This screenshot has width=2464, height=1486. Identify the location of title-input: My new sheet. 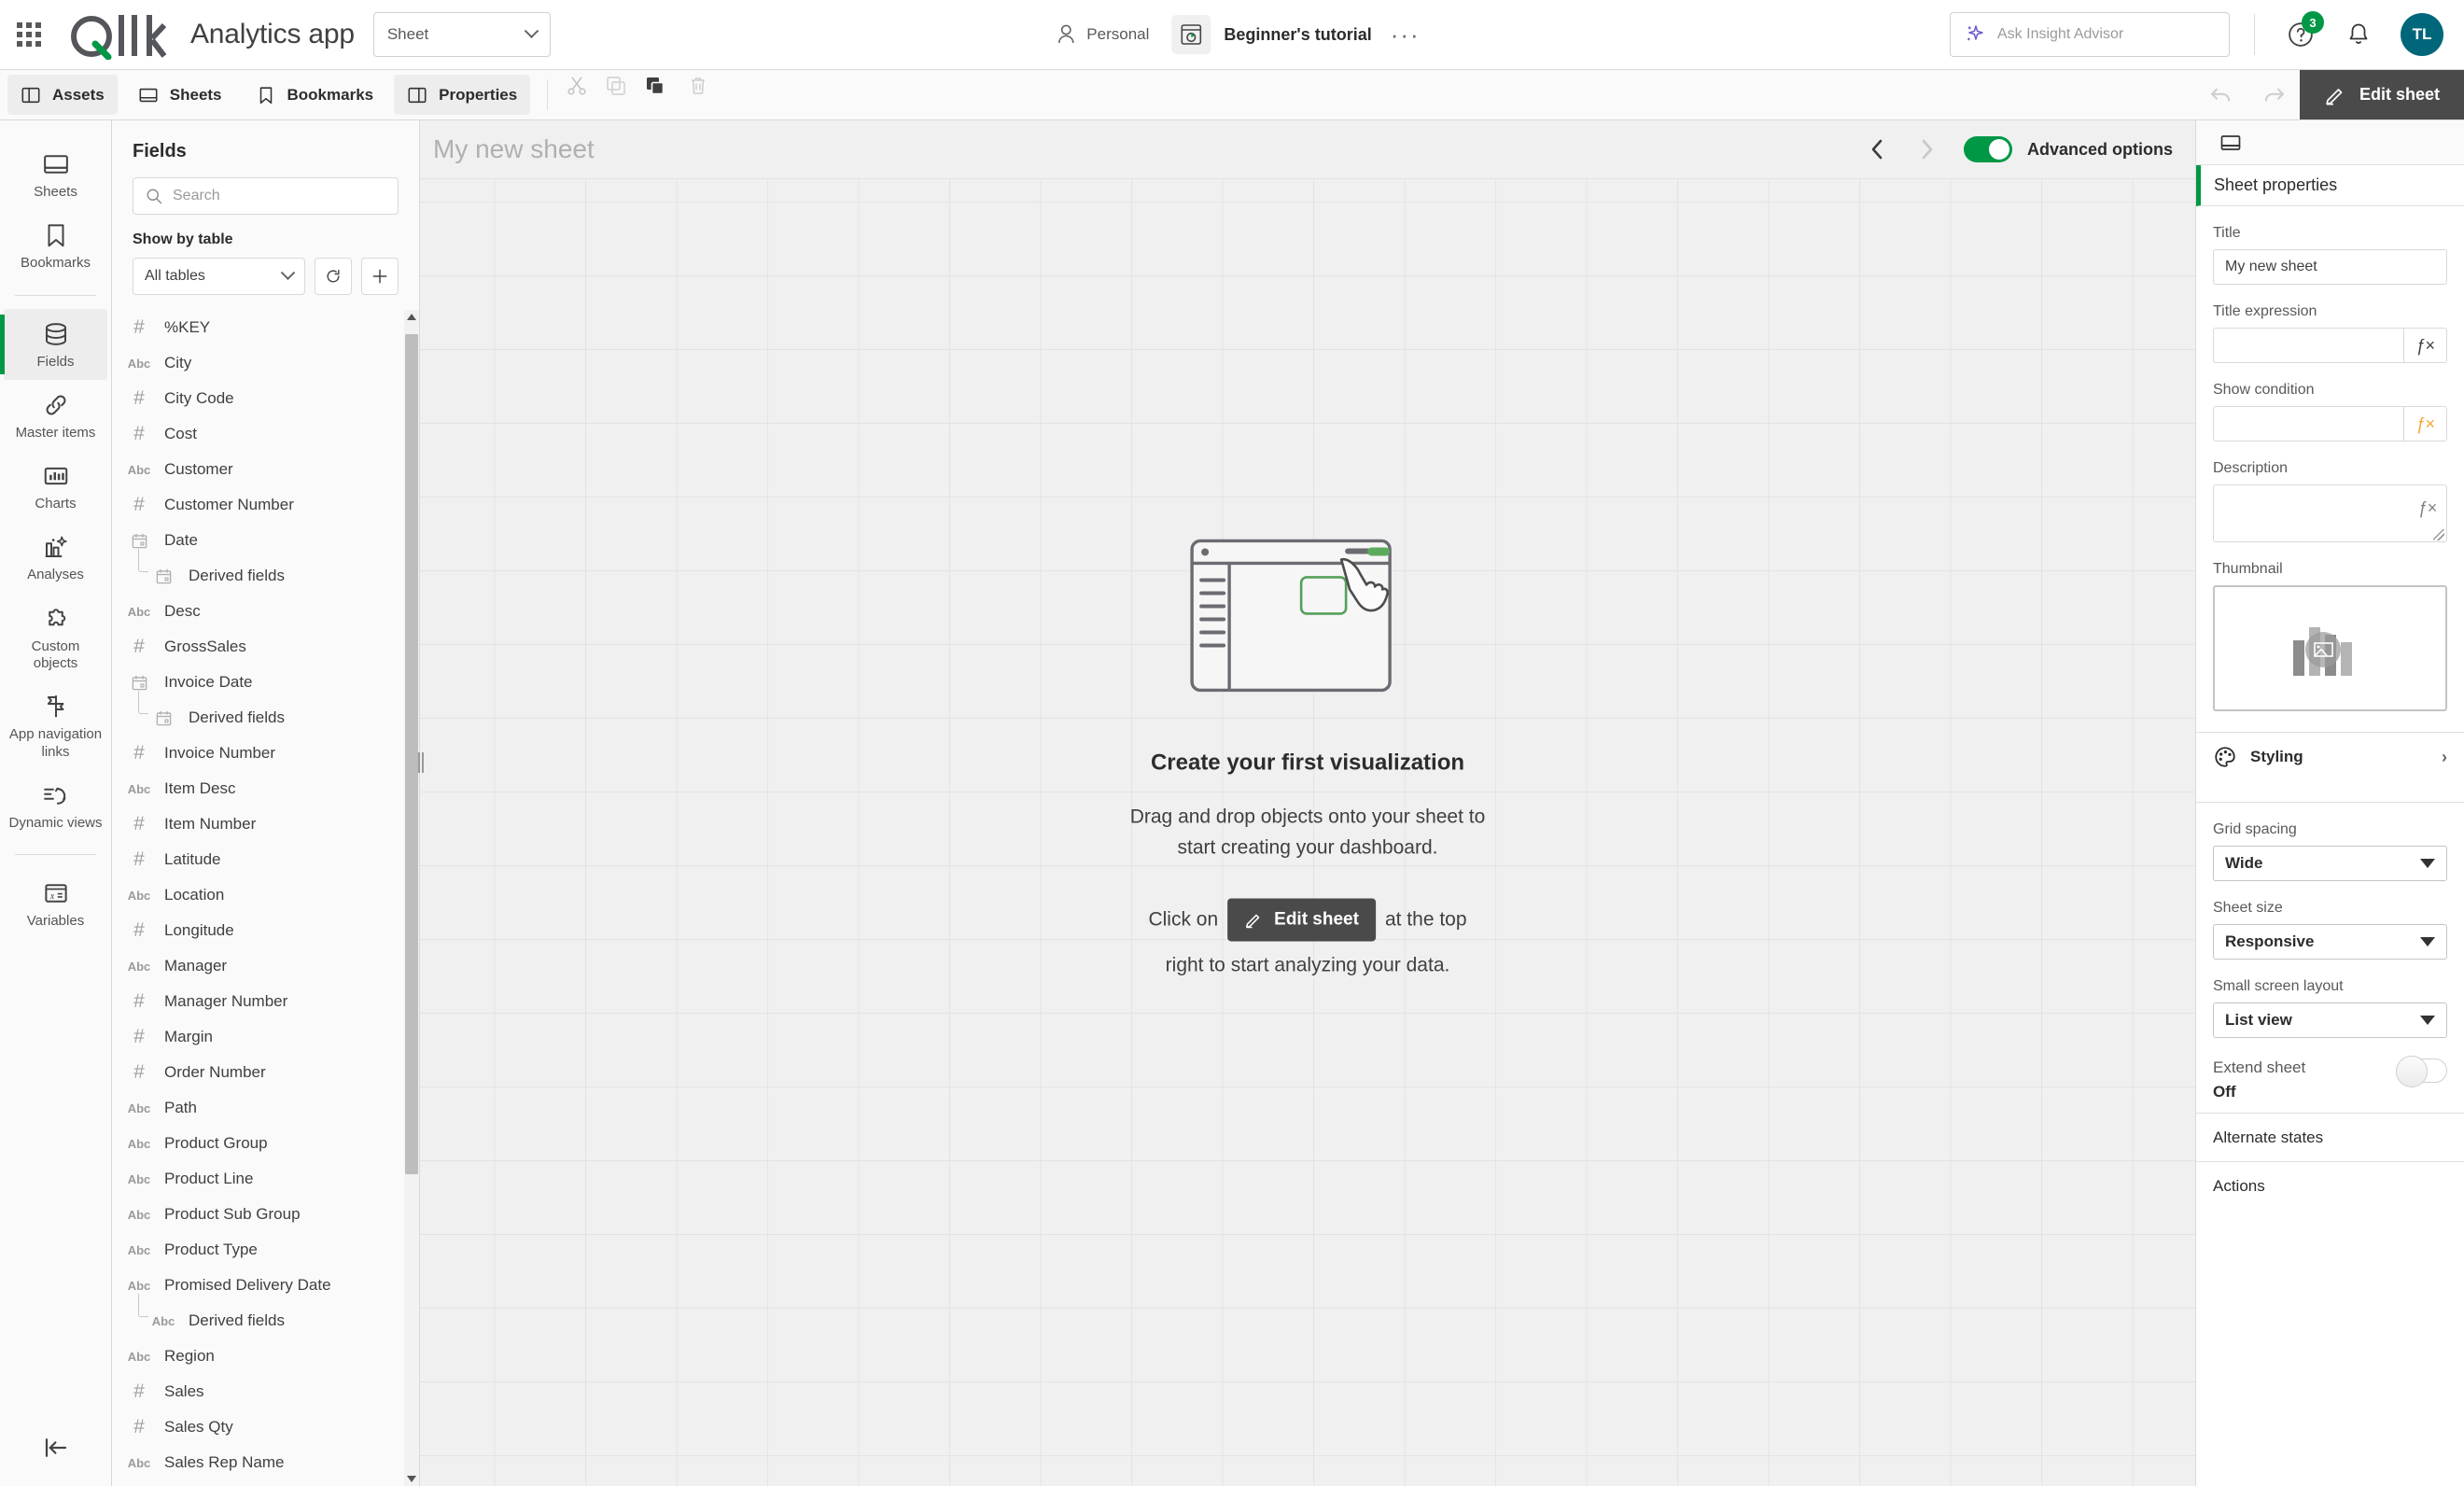
(2330, 267).